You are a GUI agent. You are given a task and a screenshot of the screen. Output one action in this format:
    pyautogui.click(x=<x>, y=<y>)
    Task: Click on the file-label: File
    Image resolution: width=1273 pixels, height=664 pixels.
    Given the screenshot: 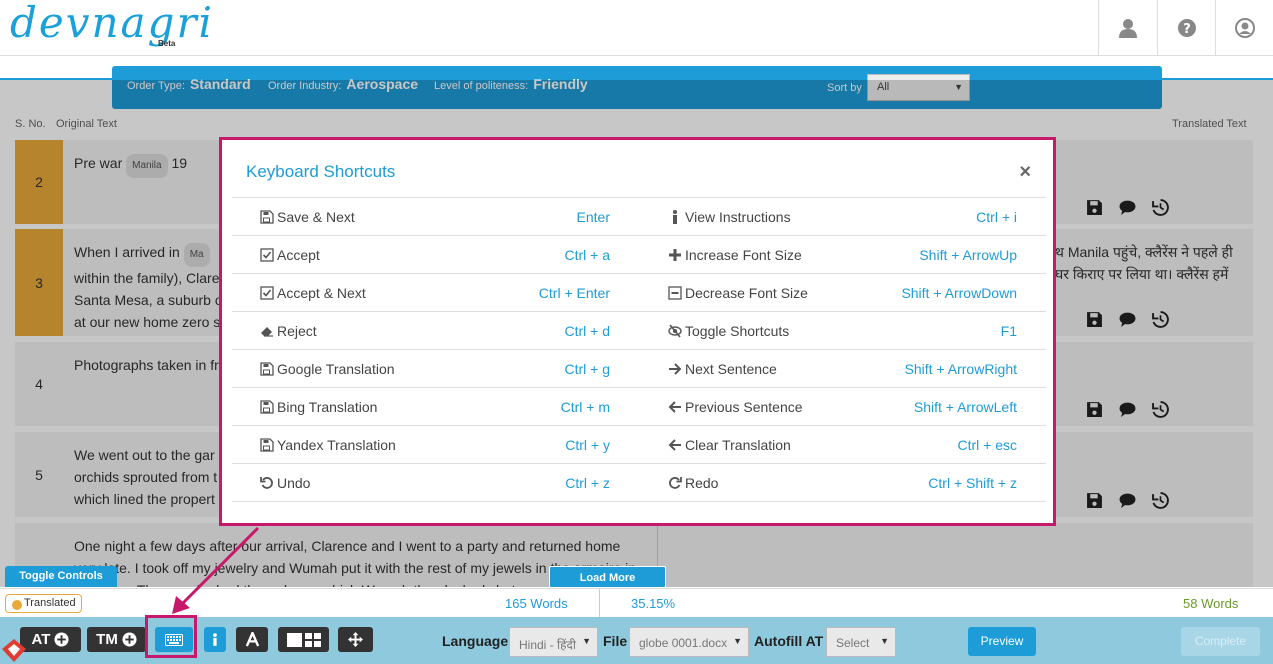 What is the action you would take?
    pyautogui.click(x=615, y=641)
    